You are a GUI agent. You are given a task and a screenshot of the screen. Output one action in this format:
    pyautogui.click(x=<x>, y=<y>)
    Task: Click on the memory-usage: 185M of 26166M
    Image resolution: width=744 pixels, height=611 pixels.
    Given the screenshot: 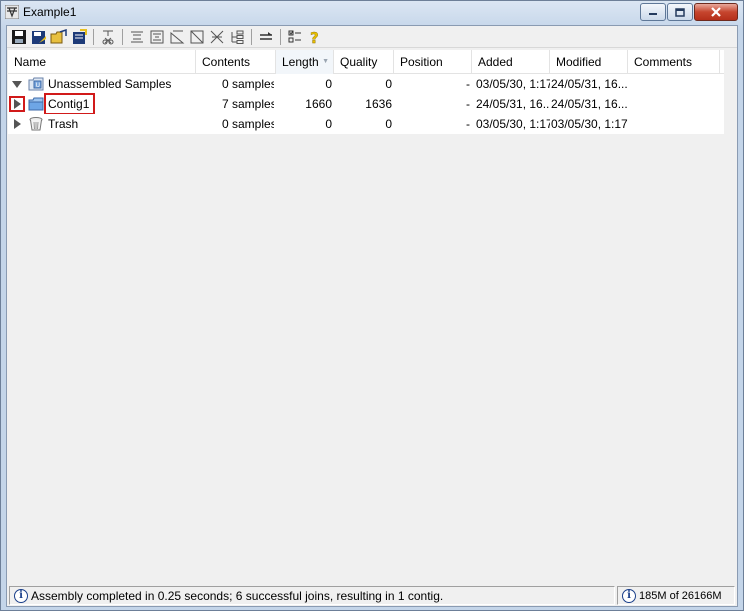 What is the action you would take?
    pyautogui.click(x=680, y=595)
    